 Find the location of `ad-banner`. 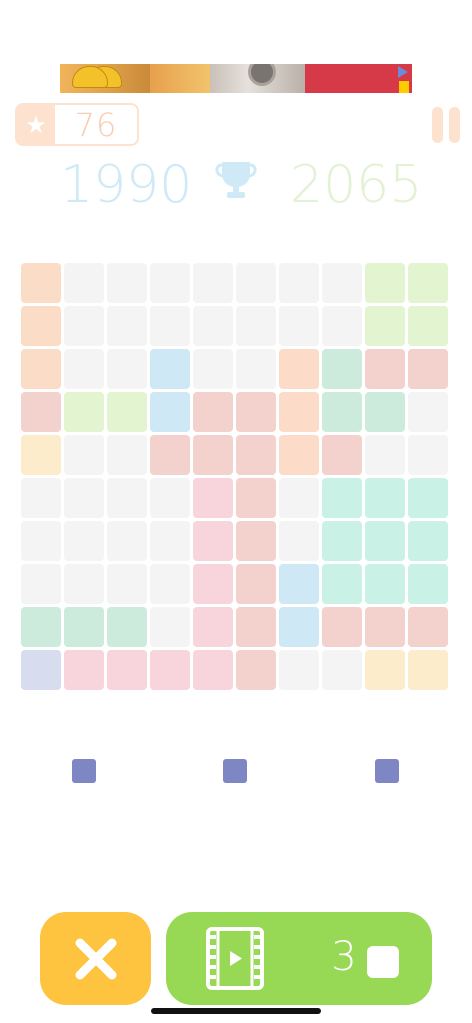

ad-banner is located at coordinates (236, 78).